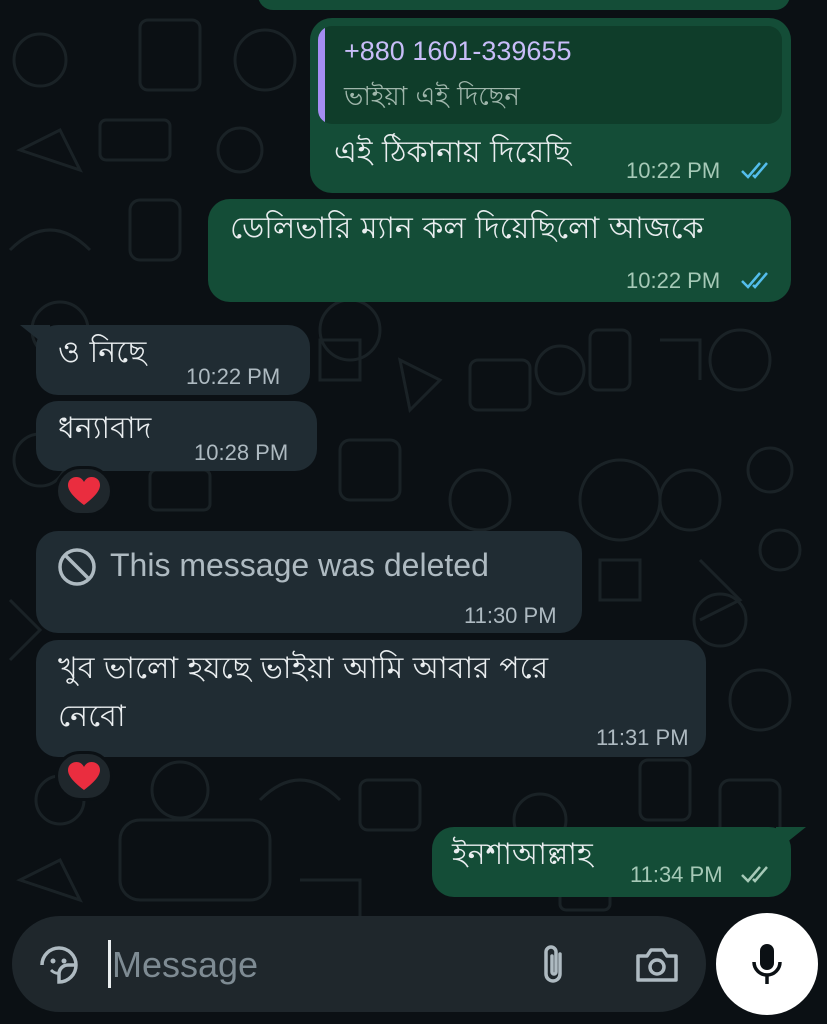  I want to click on message-time: 10:28 PM, so click(241, 452).